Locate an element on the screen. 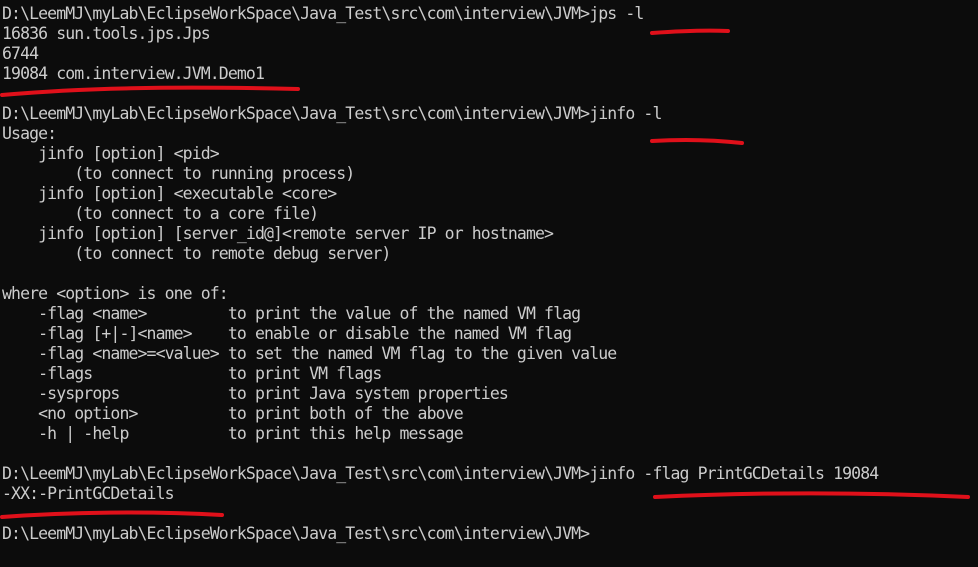 The width and height of the screenshot is (978, 567). output-line: Usage: is located at coordinates (29, 133).